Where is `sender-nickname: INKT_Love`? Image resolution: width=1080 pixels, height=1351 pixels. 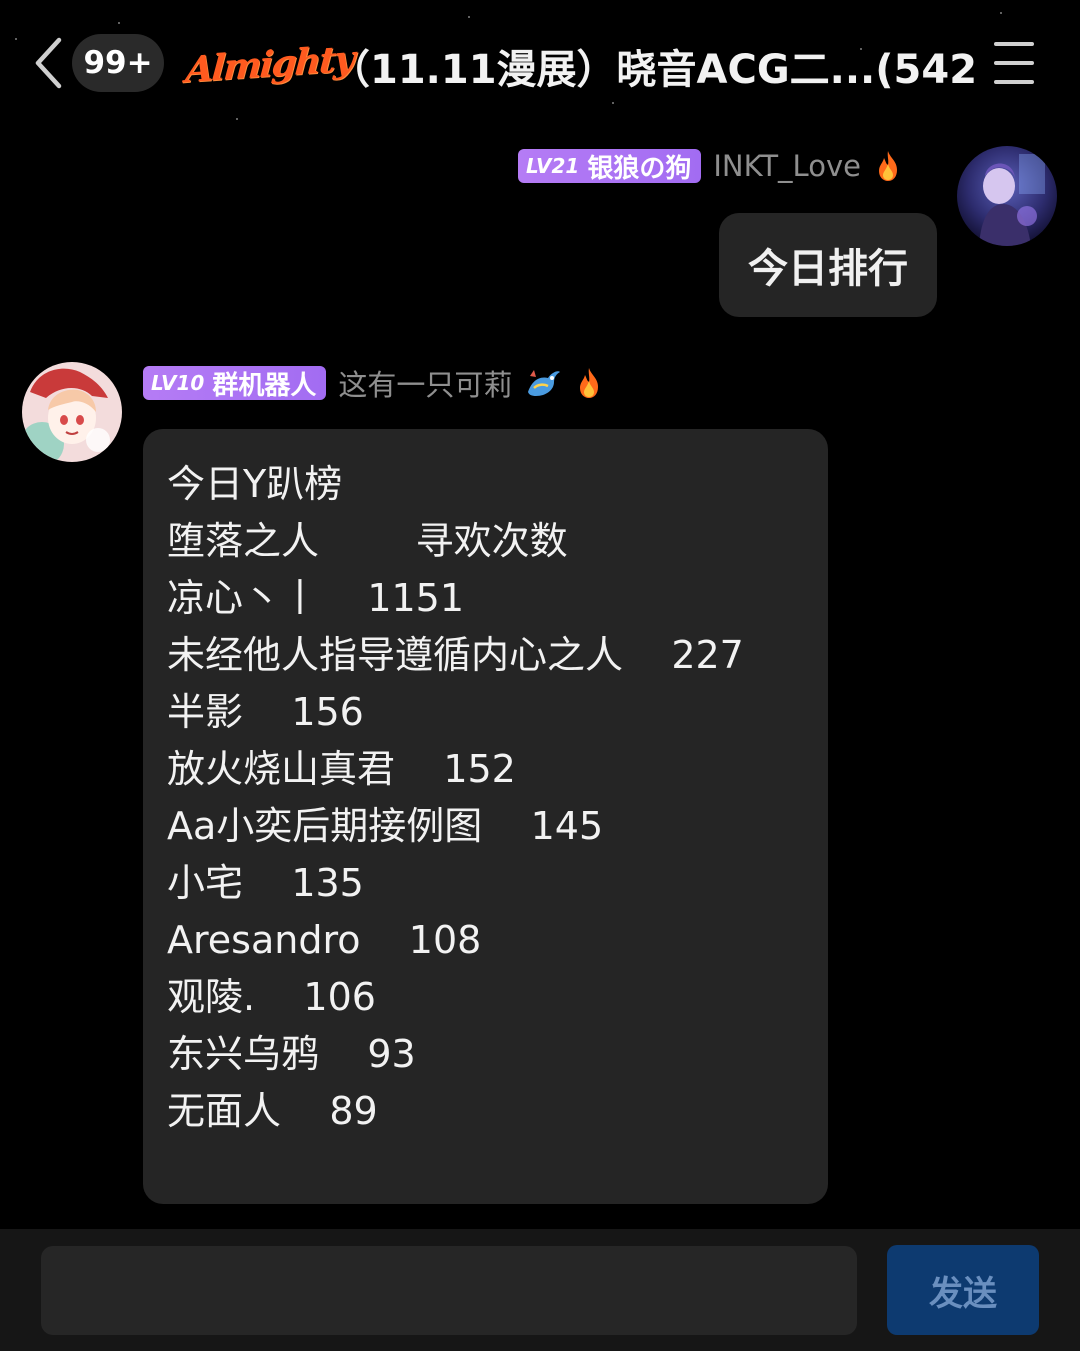 sender-nickname: INKT_Love is located at coordinates (787, 166).